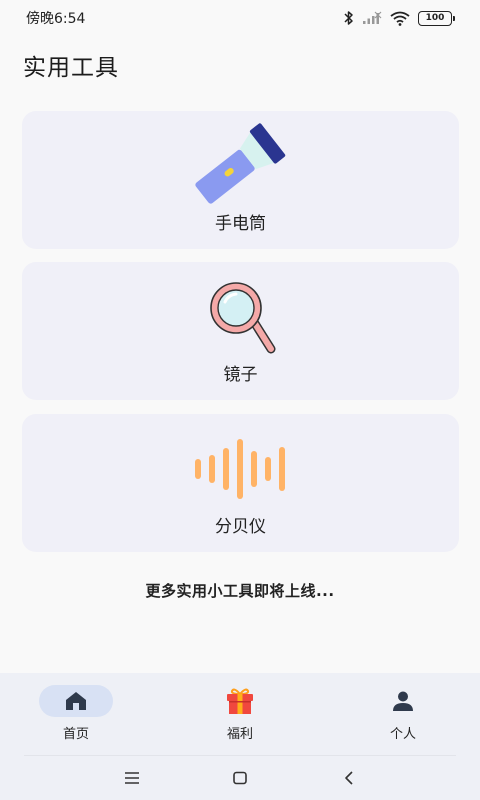  I want to click on back-icon, so click(350, 778).